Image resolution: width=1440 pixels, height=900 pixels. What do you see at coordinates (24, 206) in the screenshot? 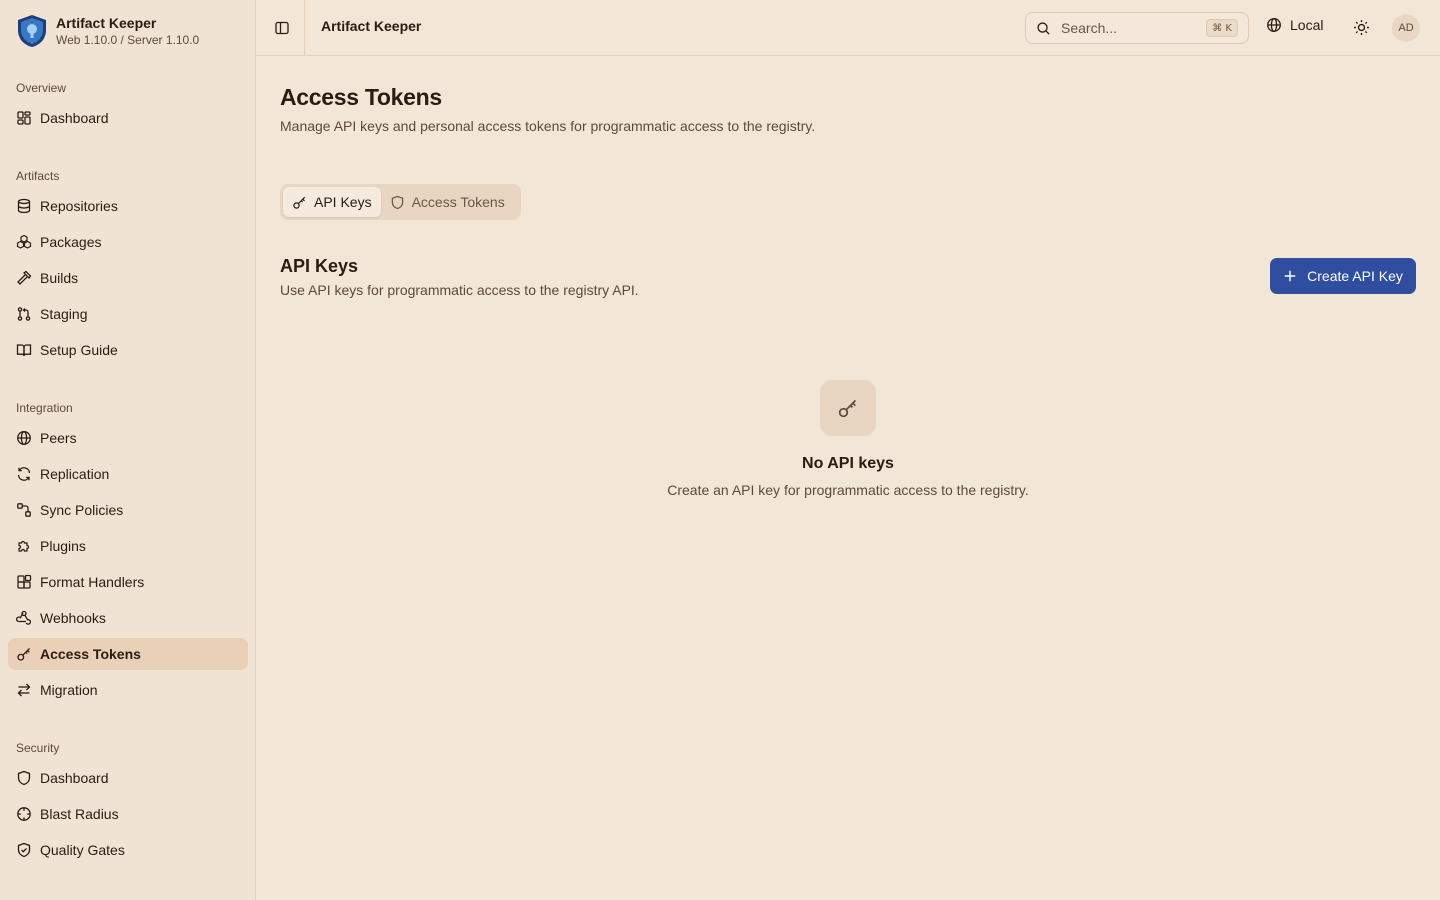
I see `database-icon` at bounding box center [24, 206].